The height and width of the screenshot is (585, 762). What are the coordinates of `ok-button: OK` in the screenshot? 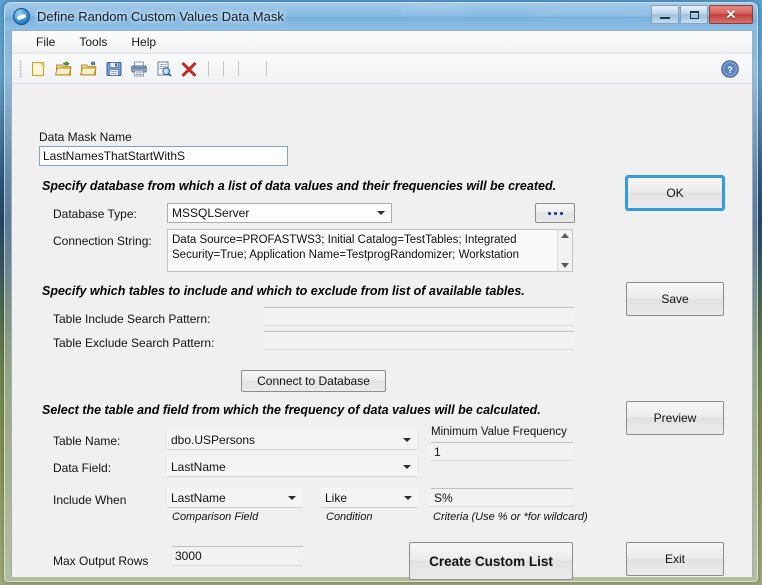 It's located at (675, 193).